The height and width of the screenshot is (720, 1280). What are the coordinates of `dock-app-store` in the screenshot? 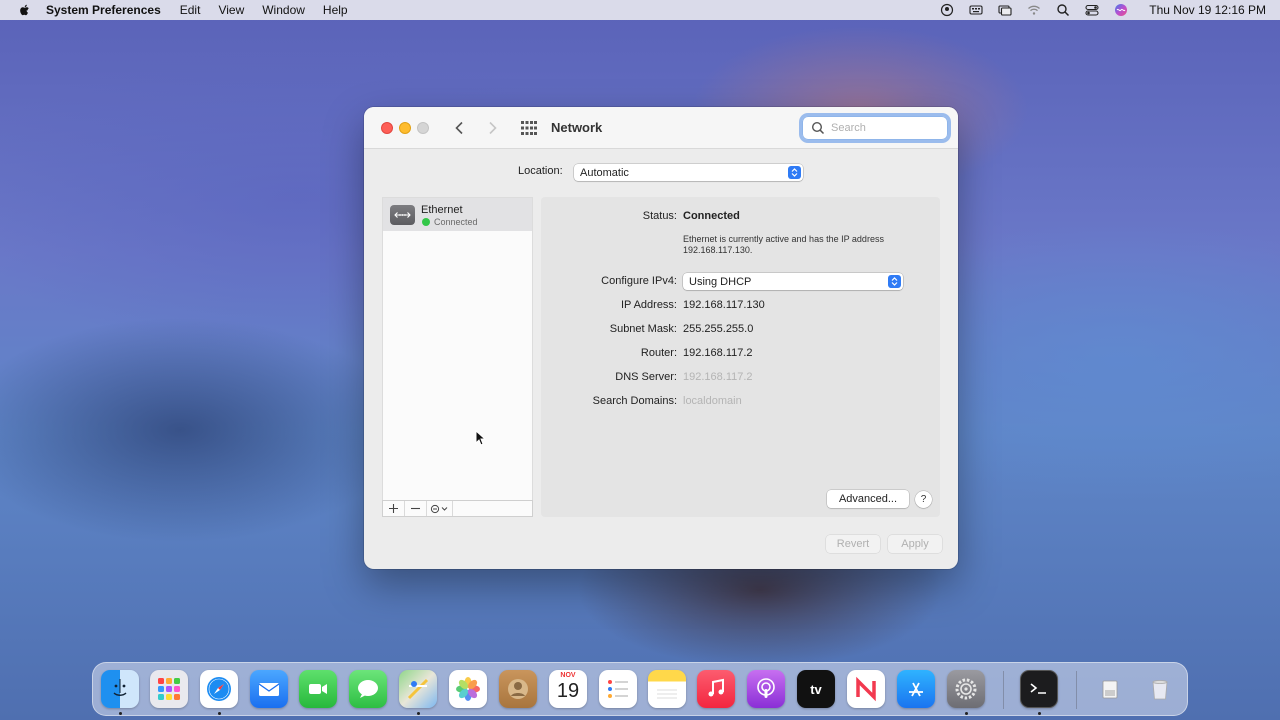 It's located at (916, 689).